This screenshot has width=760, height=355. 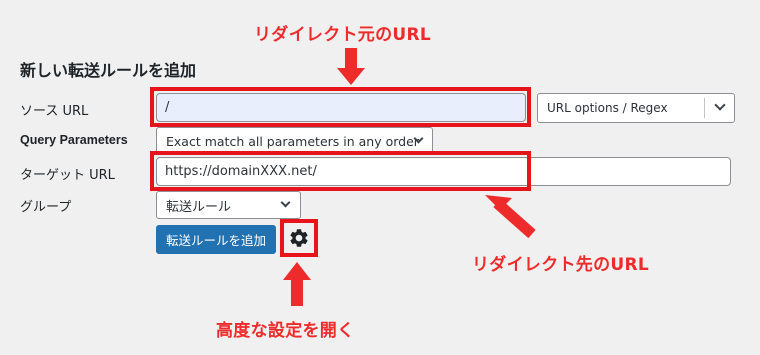 I want to click on add-rule-button: 転送ルールを追加, so click(x=216, y=239).